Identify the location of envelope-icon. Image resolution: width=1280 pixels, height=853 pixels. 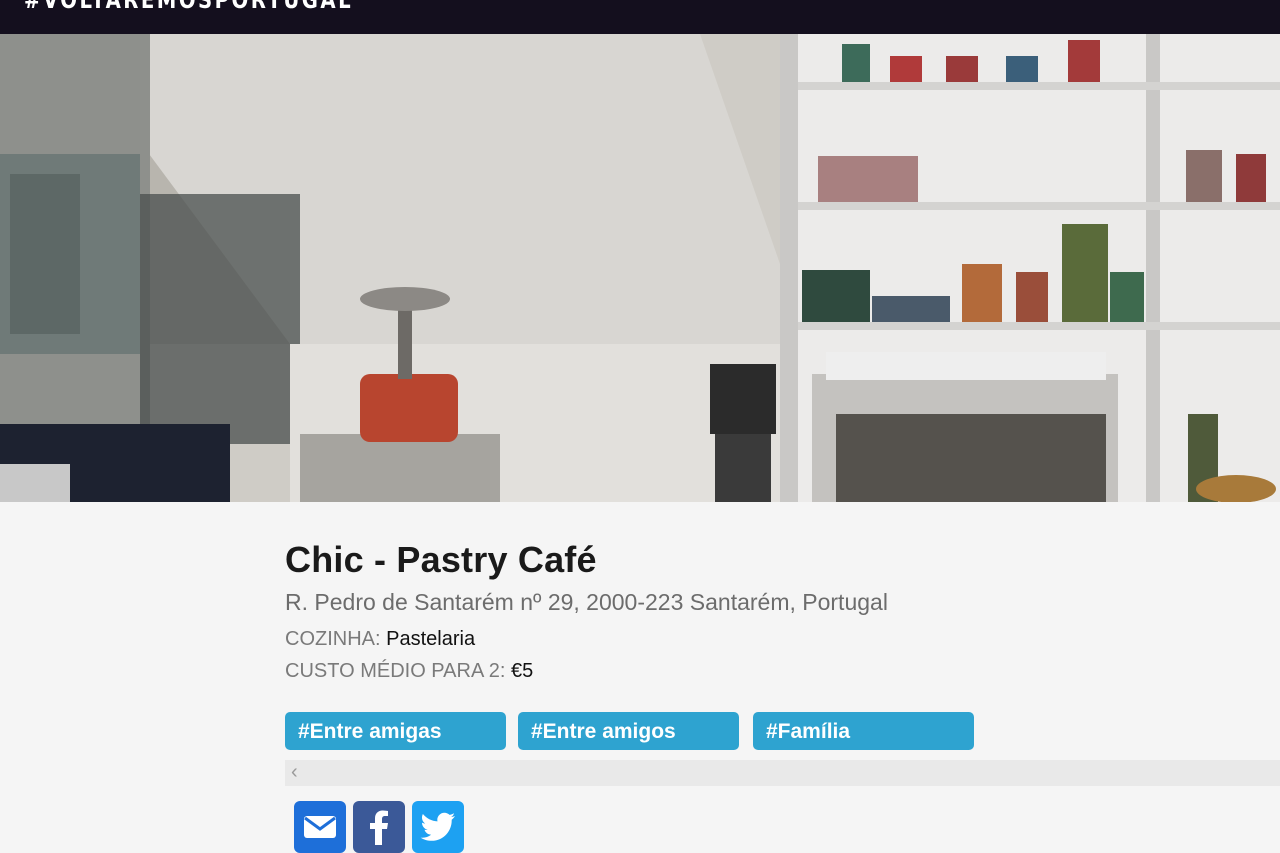
(320, 827).